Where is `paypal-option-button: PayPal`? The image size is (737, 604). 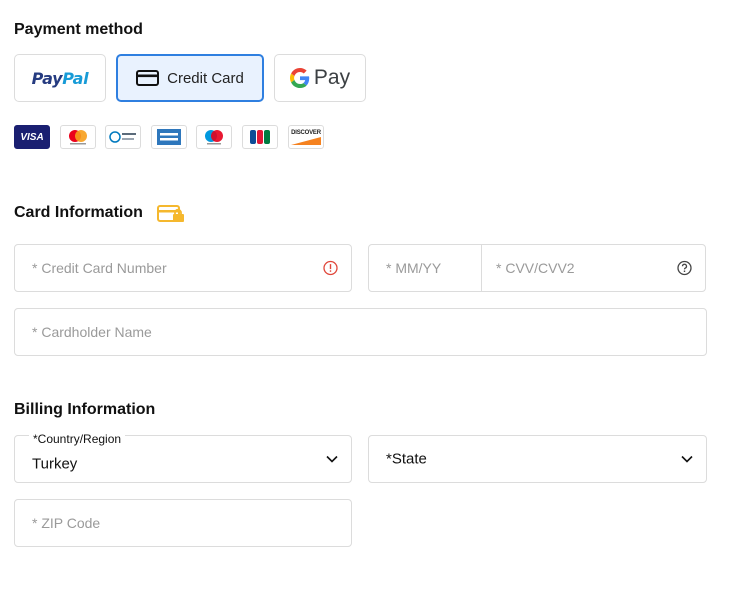
paypal-option-button: PayPal is located at coordinates (60, 78).